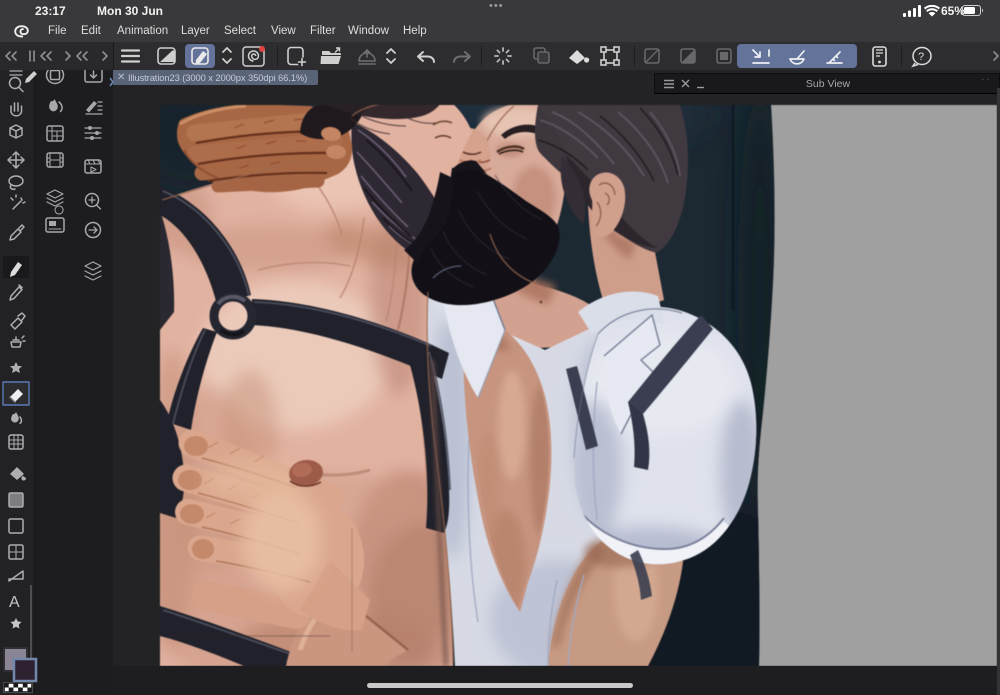  Describe the element at coordinates (14, 602) in the screenshot. I see `svg-text: A` at that location.